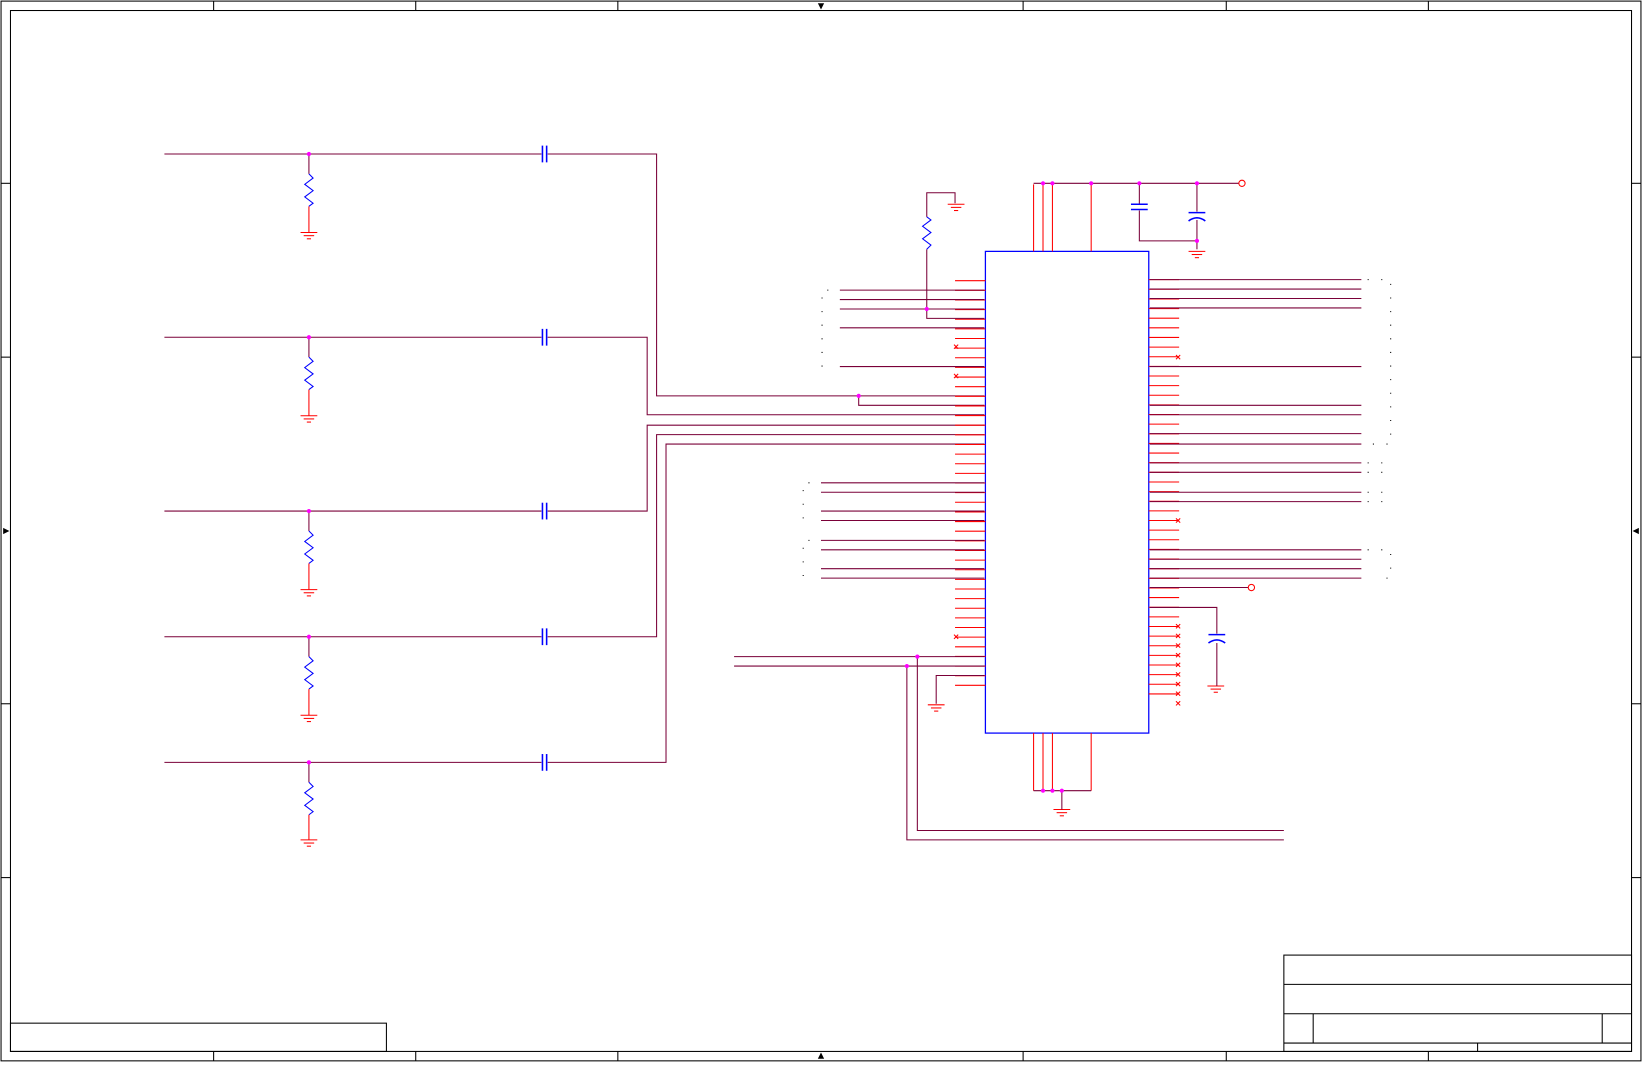 The image size is (1642, 1068). What do you see at coordinates (308, 376) in the screenshot?
I see `resistor-ch2` at bounding box center [308, 376].